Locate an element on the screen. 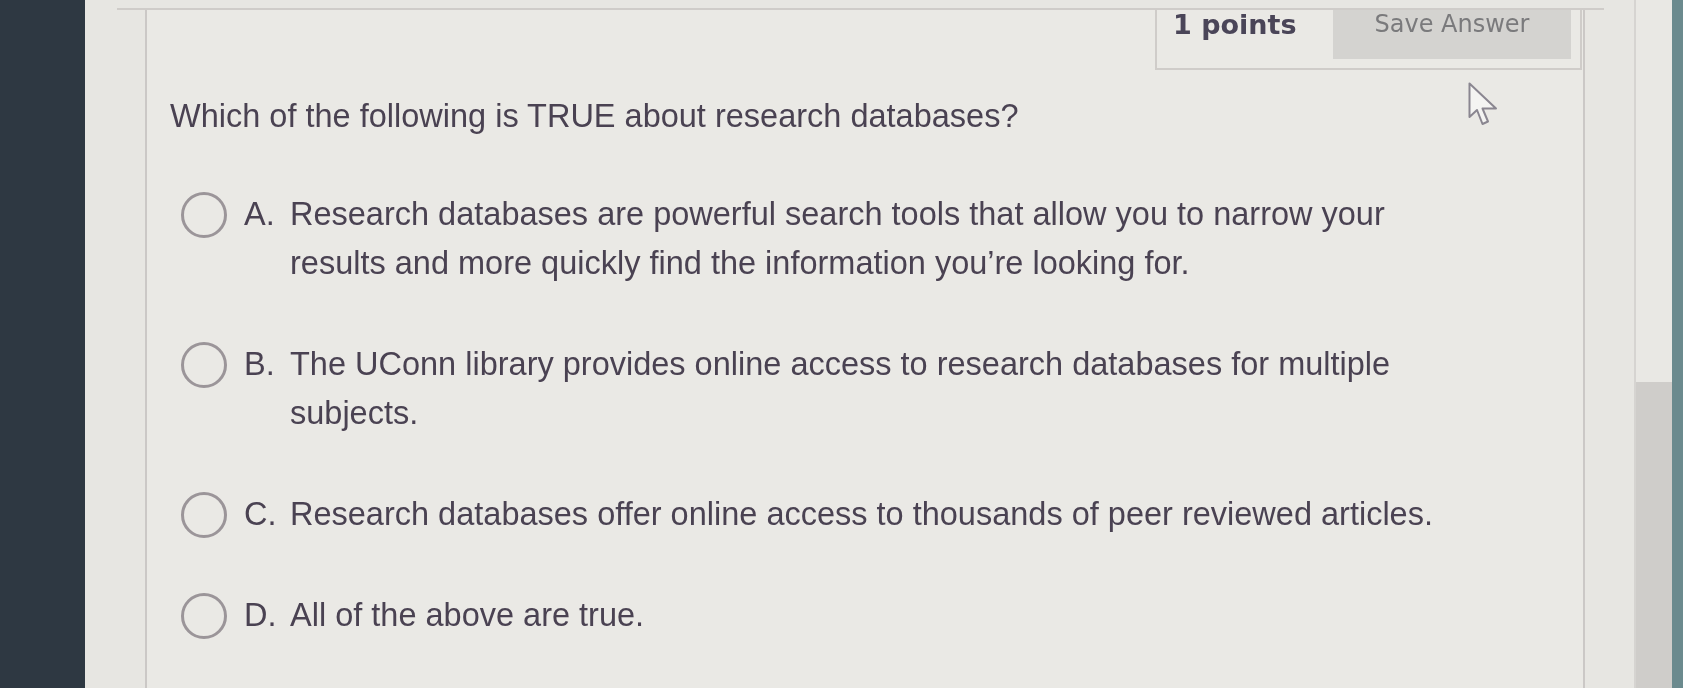  option-letter: C. is located at coordinates (261, 514).